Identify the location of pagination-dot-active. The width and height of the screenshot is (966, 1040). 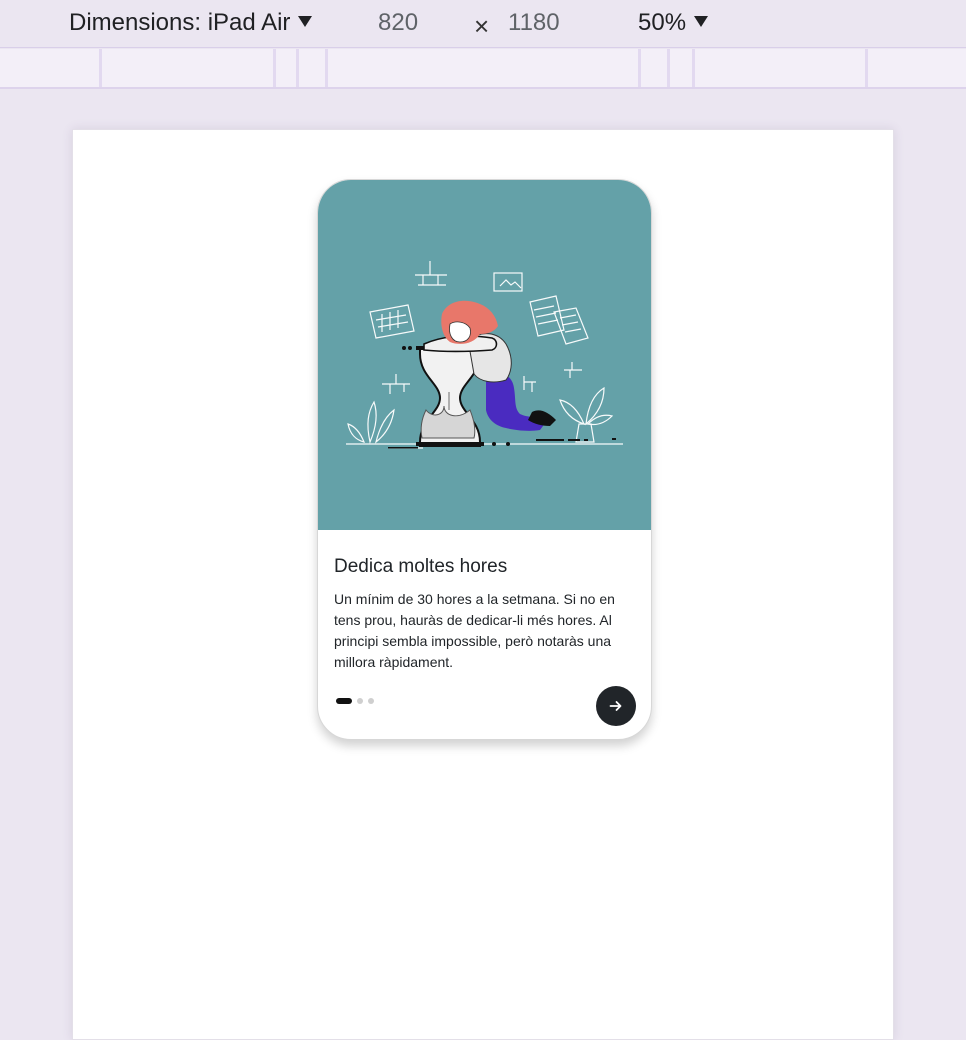
(344, 701).